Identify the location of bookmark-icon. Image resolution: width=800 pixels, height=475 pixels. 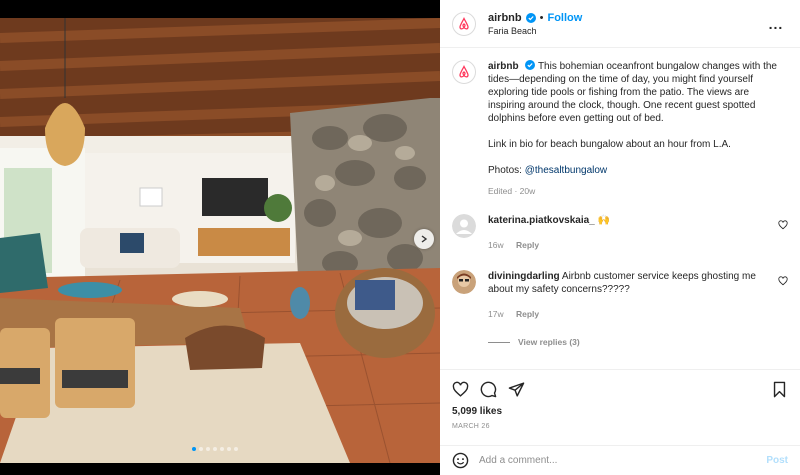
(779, 389).